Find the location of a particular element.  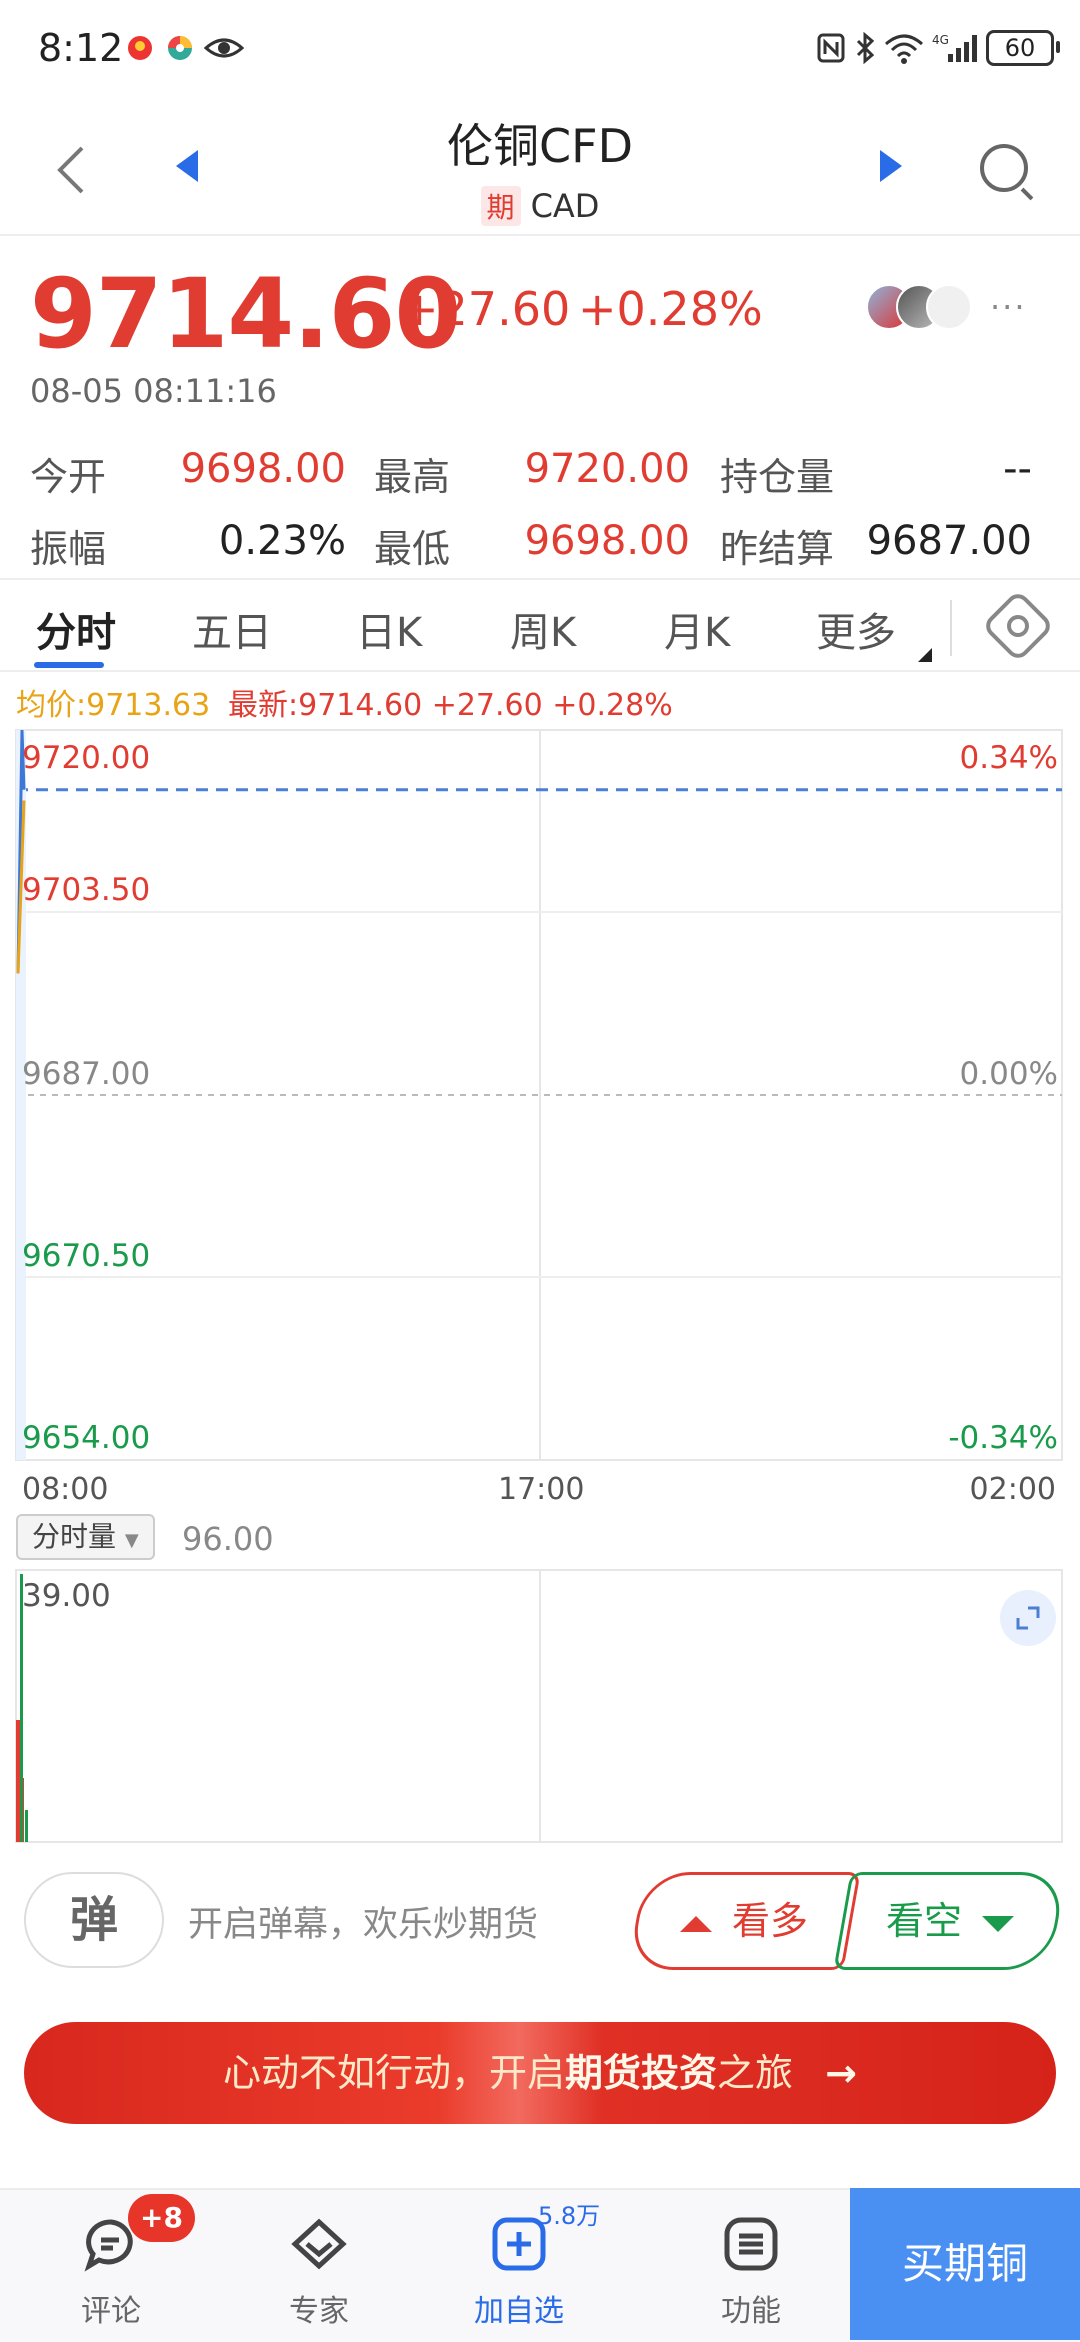

next-instrument-button is located at coordinates (891, 166).